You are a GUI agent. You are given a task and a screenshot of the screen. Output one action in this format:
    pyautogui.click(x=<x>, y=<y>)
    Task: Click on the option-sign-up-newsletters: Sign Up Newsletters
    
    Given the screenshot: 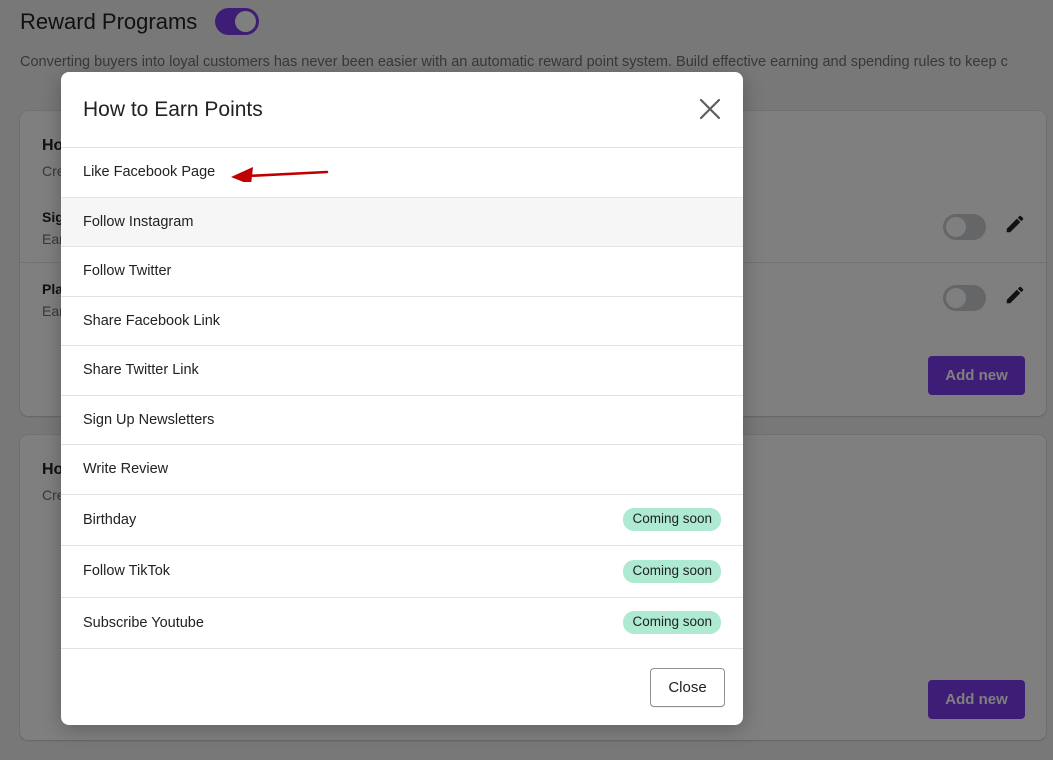 What is the action you would take?
    pyautogui.click(x=402, y=420)
    